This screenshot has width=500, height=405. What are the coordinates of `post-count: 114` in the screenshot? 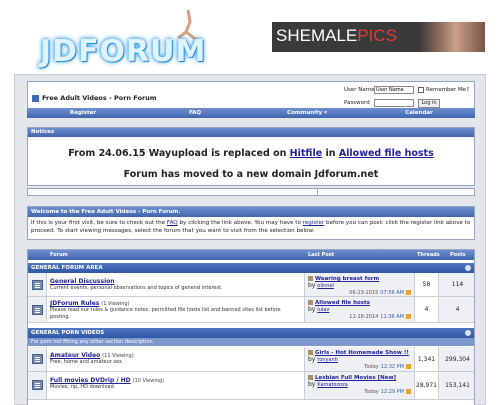 It's located at (457, 284).